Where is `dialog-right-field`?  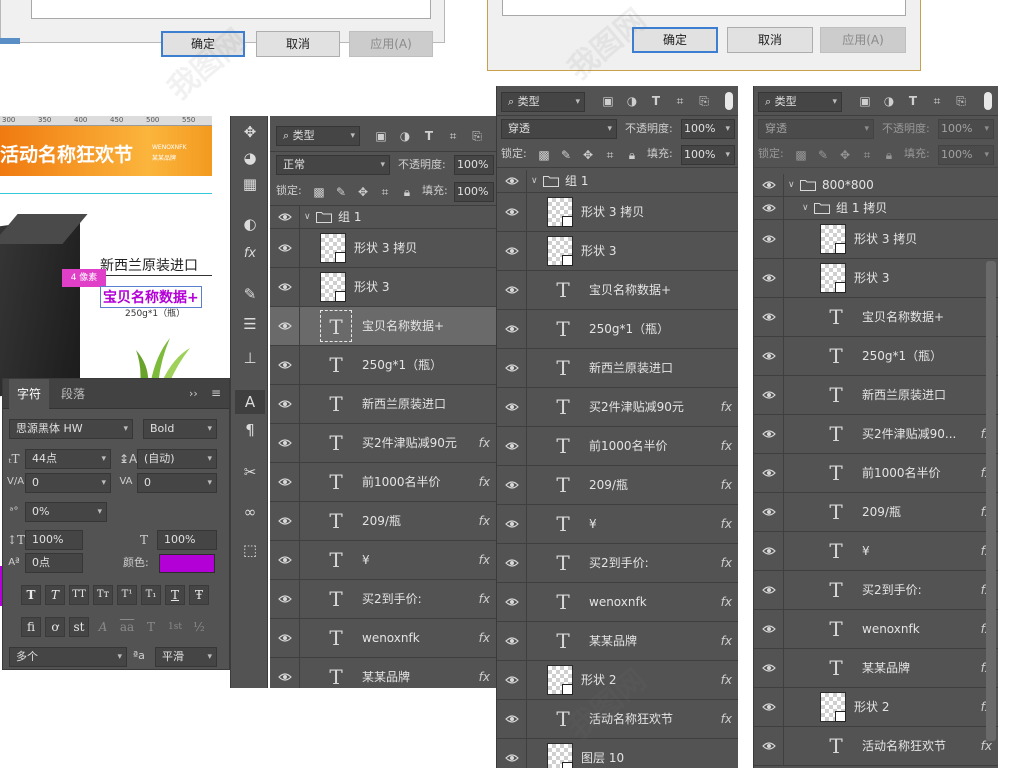 dialog-right-field is located at coordinates (704, 8).